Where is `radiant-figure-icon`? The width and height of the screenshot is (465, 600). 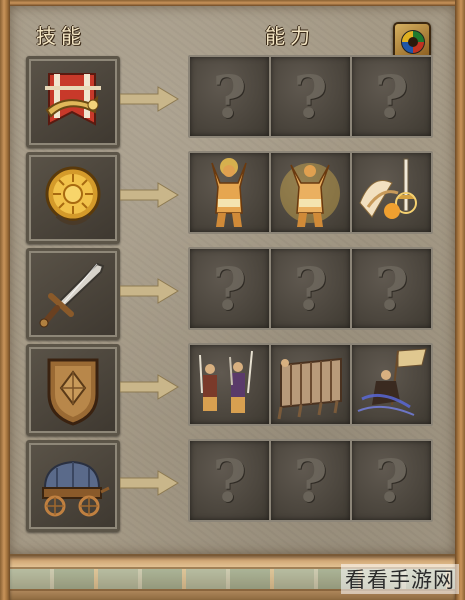 radiant-figure-icon is located at coordinates (310, 195).